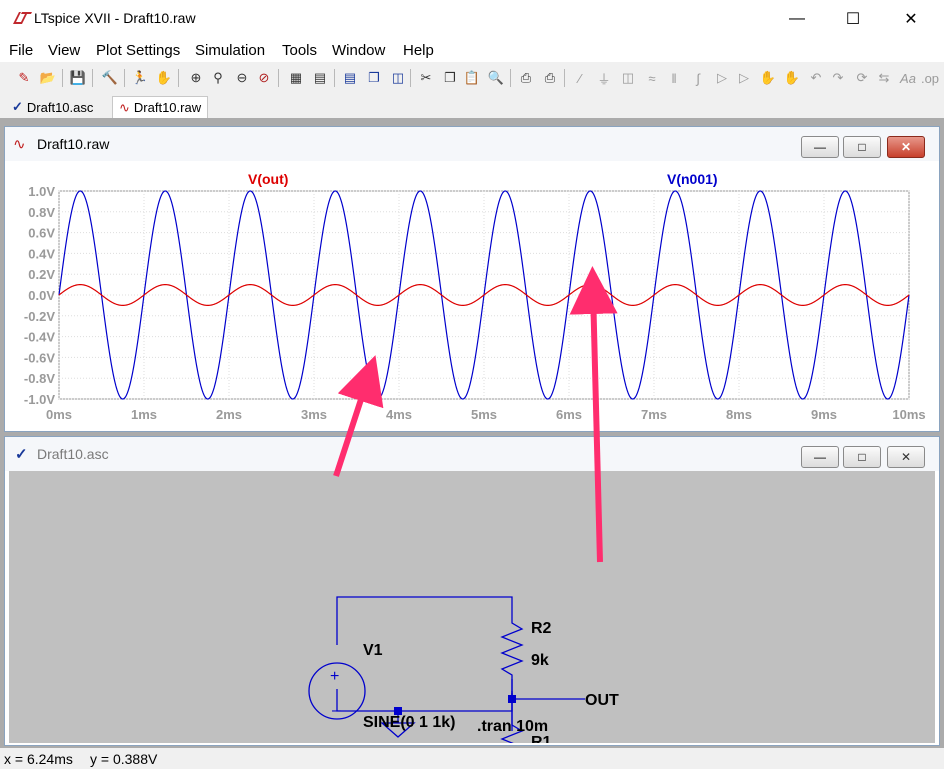 The height and width of the screenshot is (769, 944). Describe the element at coordinates (472, 144) in the screenshot. I see `waveform-window-titlebar: ∿ Draft10.raw — □ ✕` at that location.